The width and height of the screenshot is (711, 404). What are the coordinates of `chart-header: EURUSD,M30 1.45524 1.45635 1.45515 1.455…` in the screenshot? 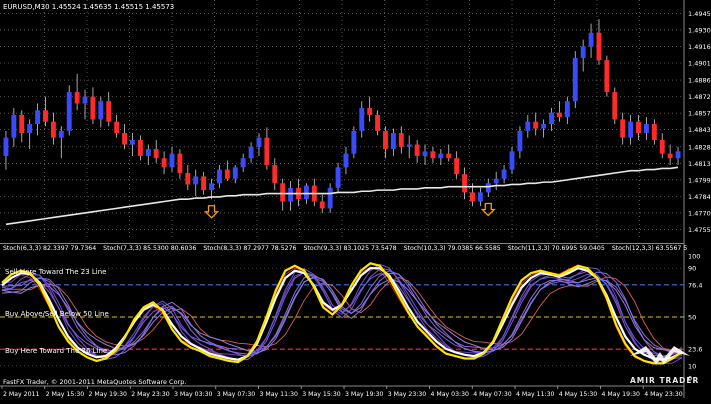 It's located at (89, 7).